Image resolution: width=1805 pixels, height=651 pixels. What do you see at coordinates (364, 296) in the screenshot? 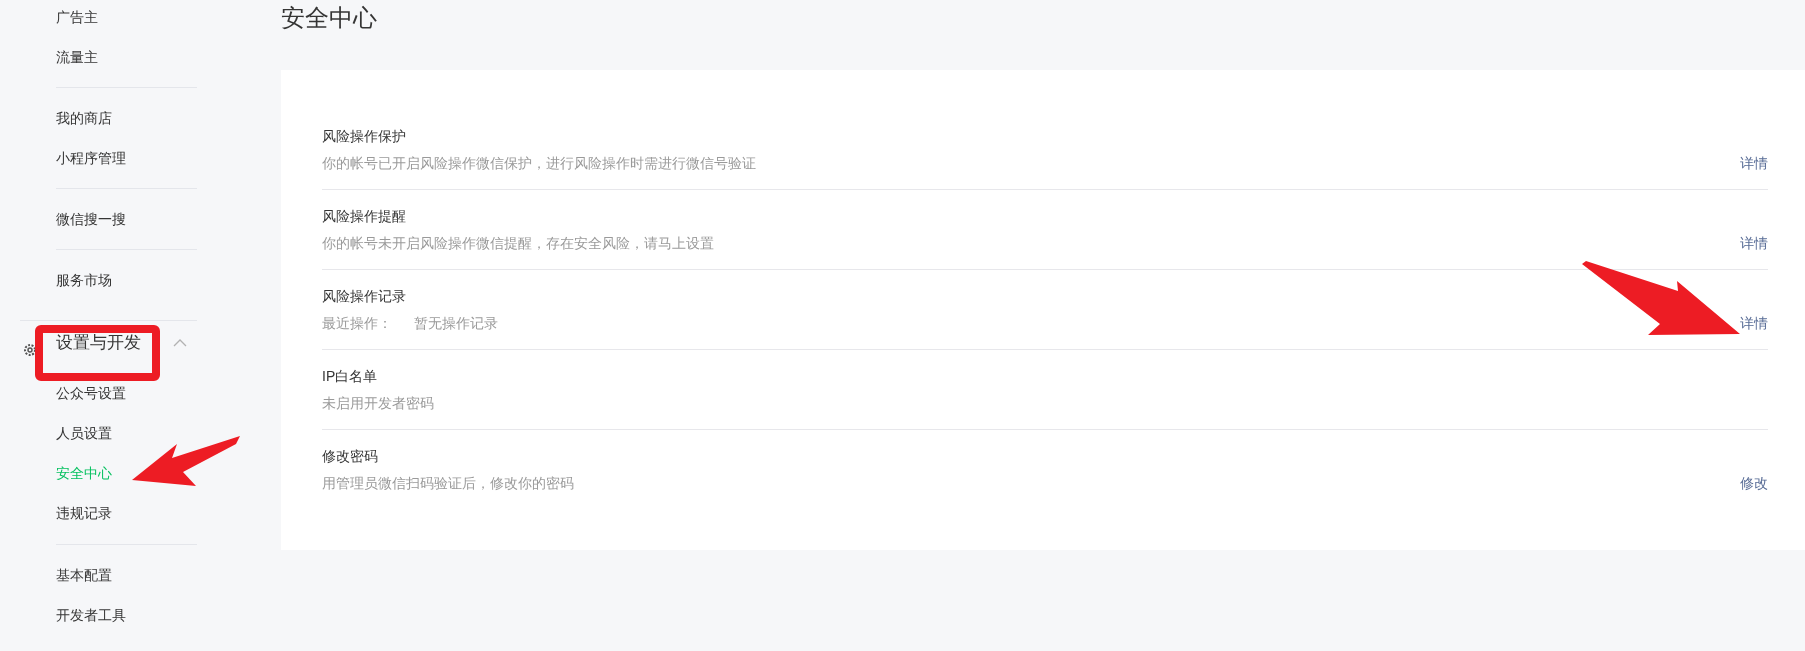
I see `setting-title: 风险操作记录` at bounding box center [364, 296].